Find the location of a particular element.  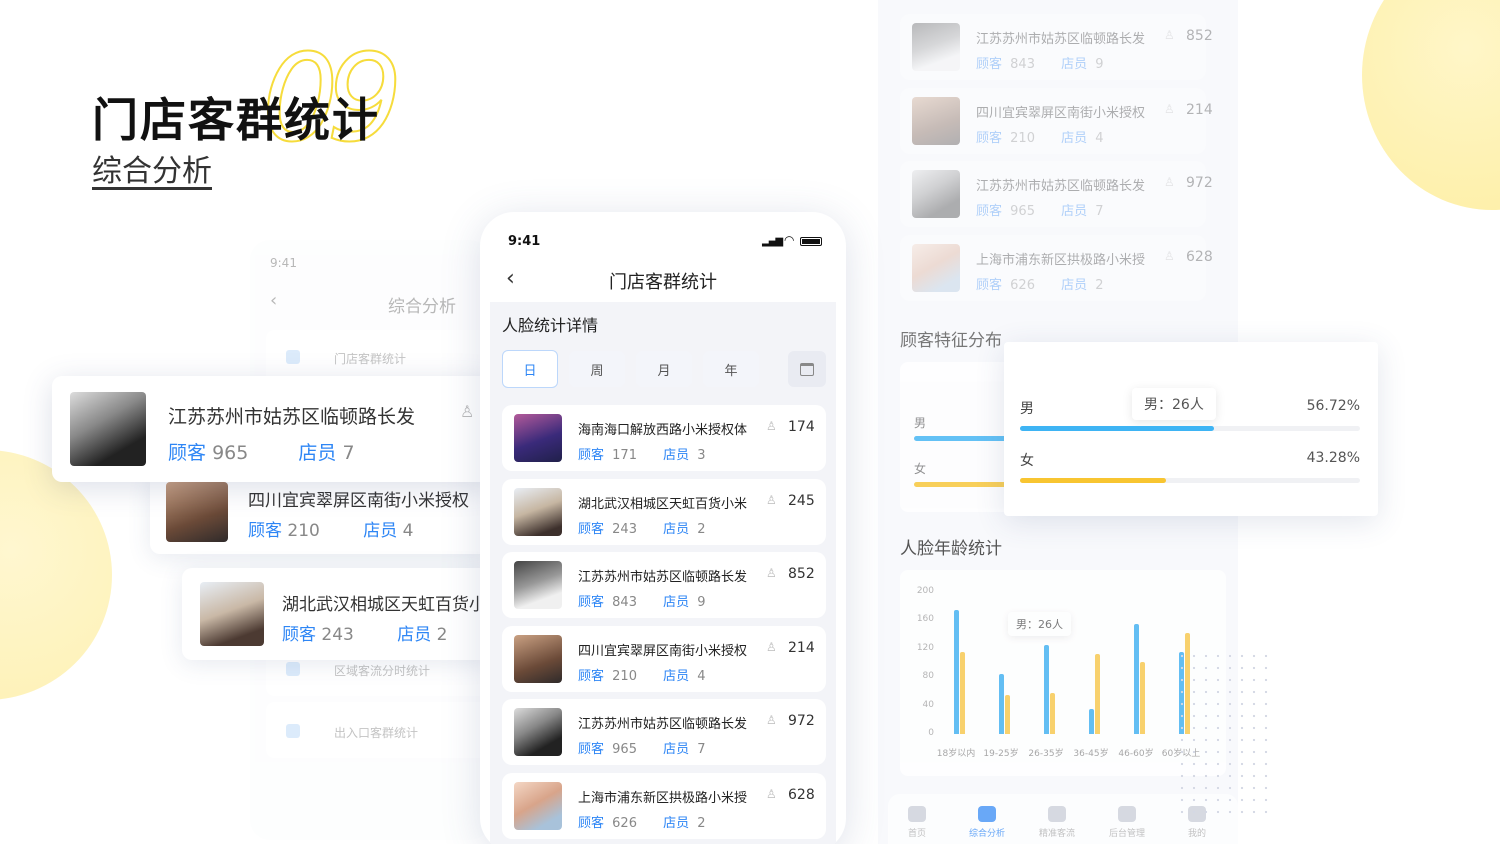

nav-item: 后台管理 is located at coordinates (1127, 822).